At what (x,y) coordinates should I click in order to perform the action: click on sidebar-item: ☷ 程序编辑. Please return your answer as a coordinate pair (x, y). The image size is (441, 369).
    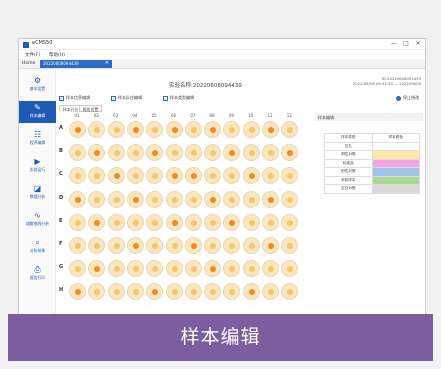
    Looking at the image, I should click on (37, 139).